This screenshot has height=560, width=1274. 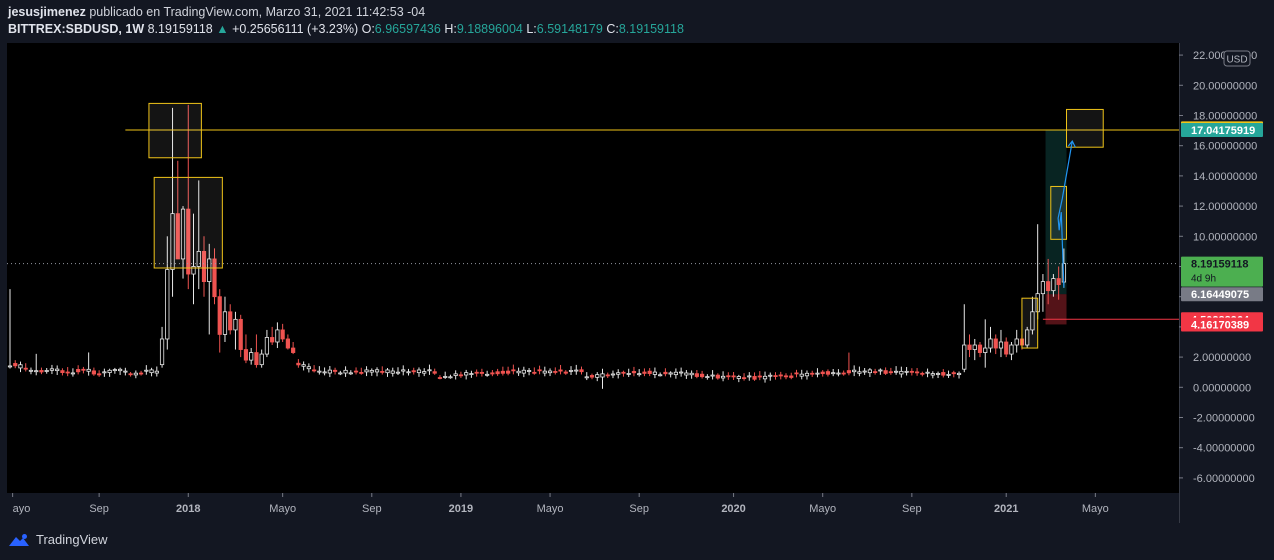 What do you see at coordinates (1236, 60) in the screenshot?
I see `currency-label: USD` at bounding box center [1236, 60].